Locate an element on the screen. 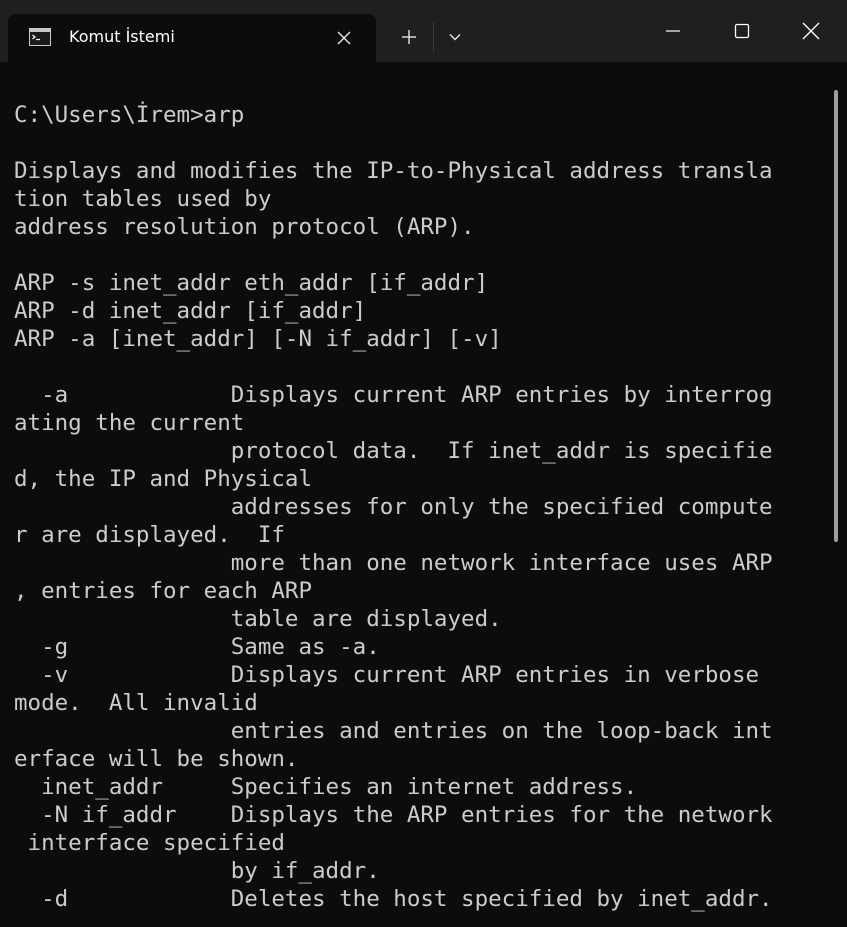 This screenshot has width=847, height=927. terminal-line: by if_addr. is located at coordinates (197, 871).